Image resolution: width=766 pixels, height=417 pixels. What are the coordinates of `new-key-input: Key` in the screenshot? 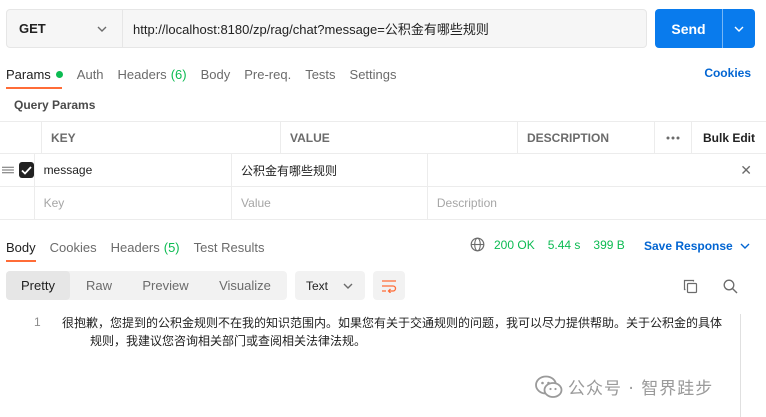 It's located at (134, 203).